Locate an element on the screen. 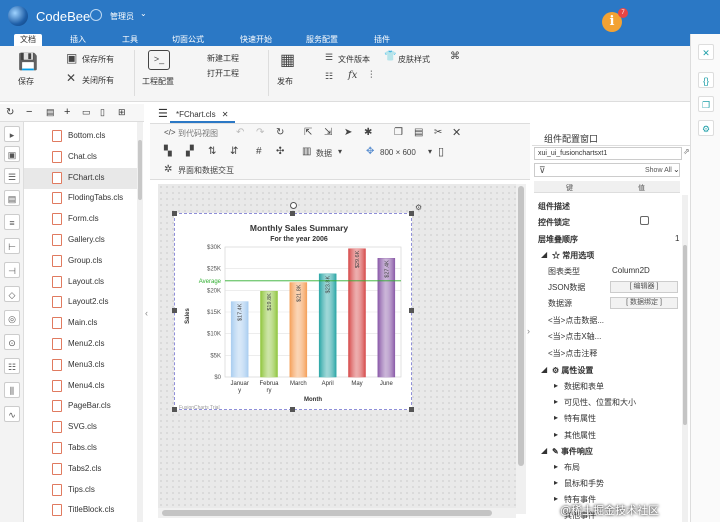 The width and height of the screenshot is (720, 522). collapse-left-icon: ‹ is located at coordinates (146, 313).